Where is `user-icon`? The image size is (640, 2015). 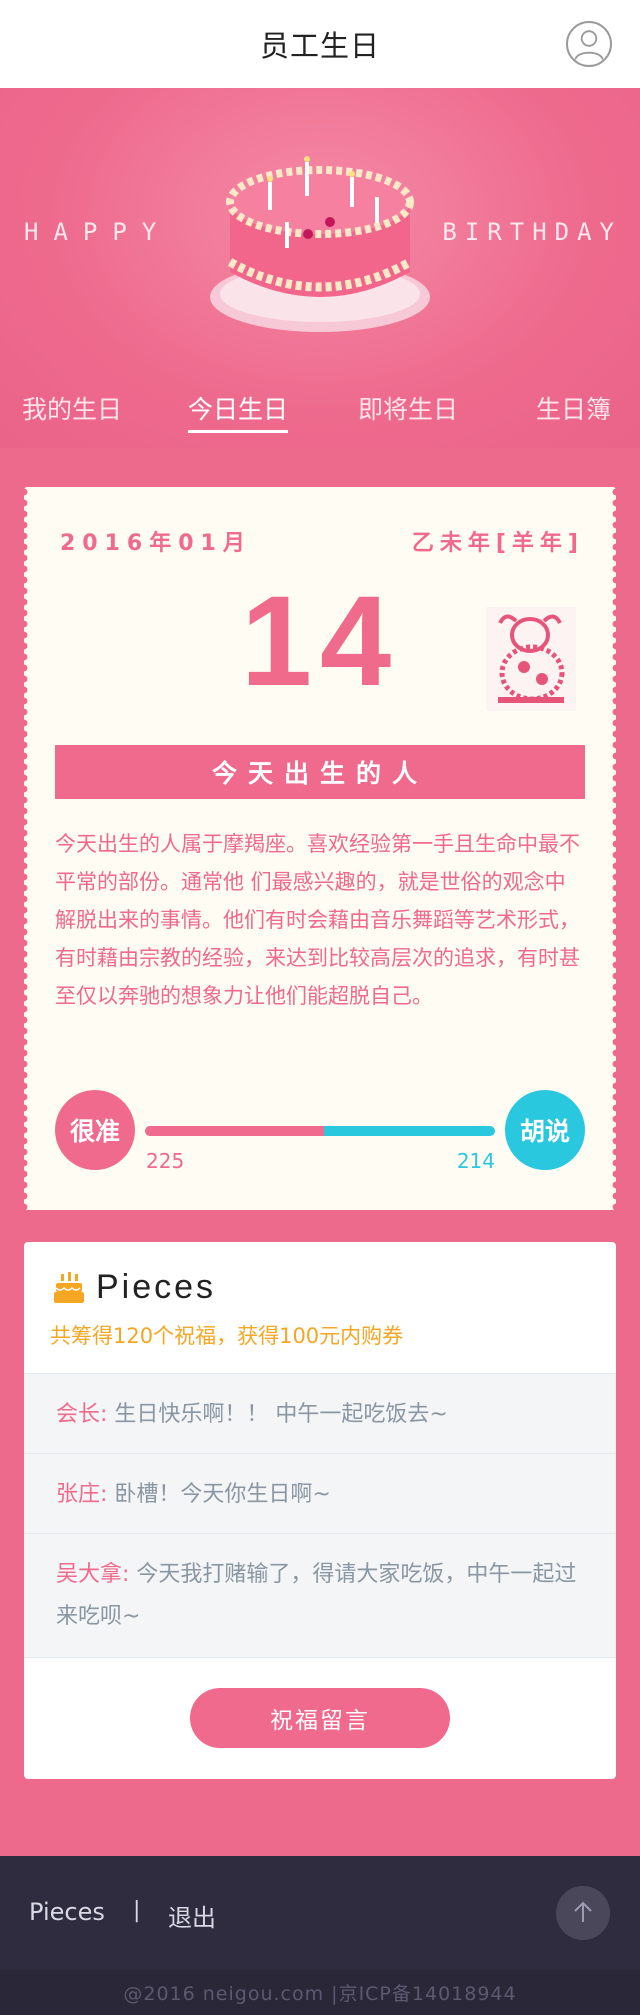 user-icon is located at coordinates (589, 44).